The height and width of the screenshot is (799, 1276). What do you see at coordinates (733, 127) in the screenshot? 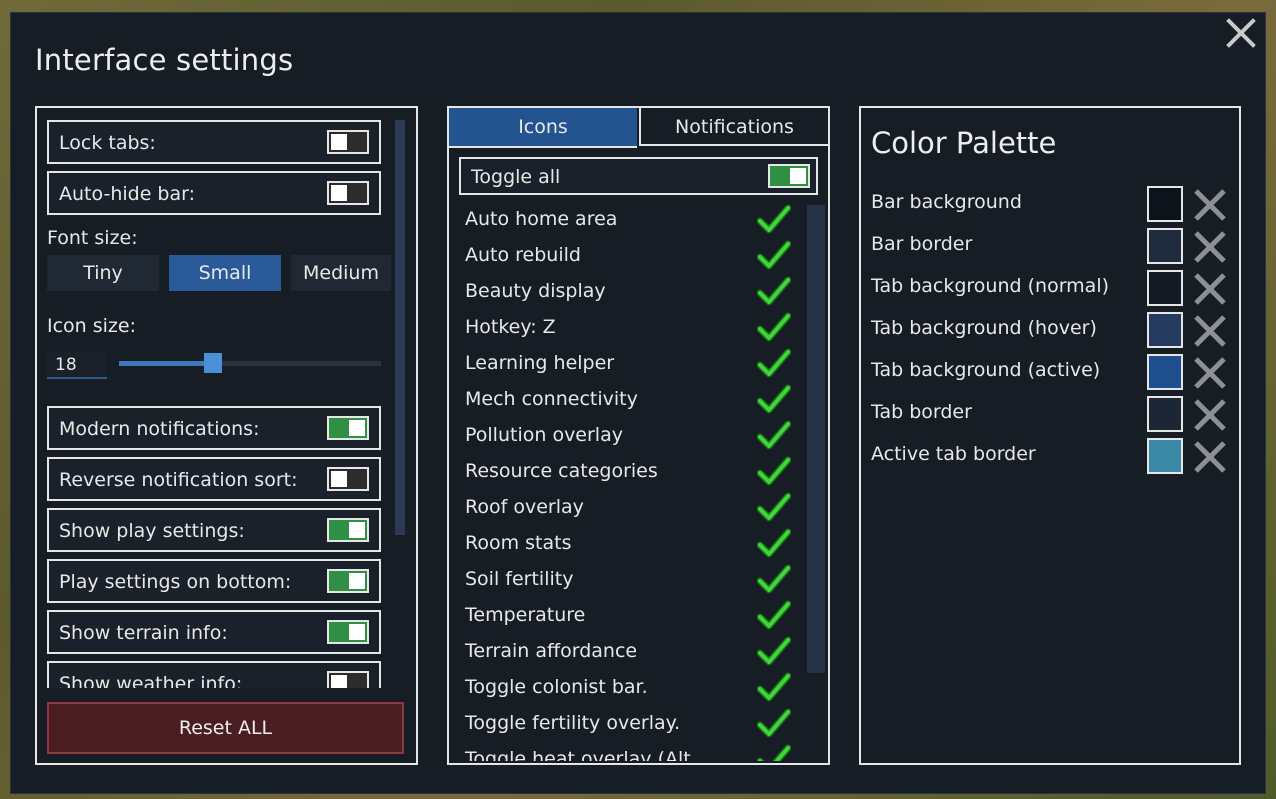
I see `tab-notifications: Notifications` at bounding box center [733, 127].